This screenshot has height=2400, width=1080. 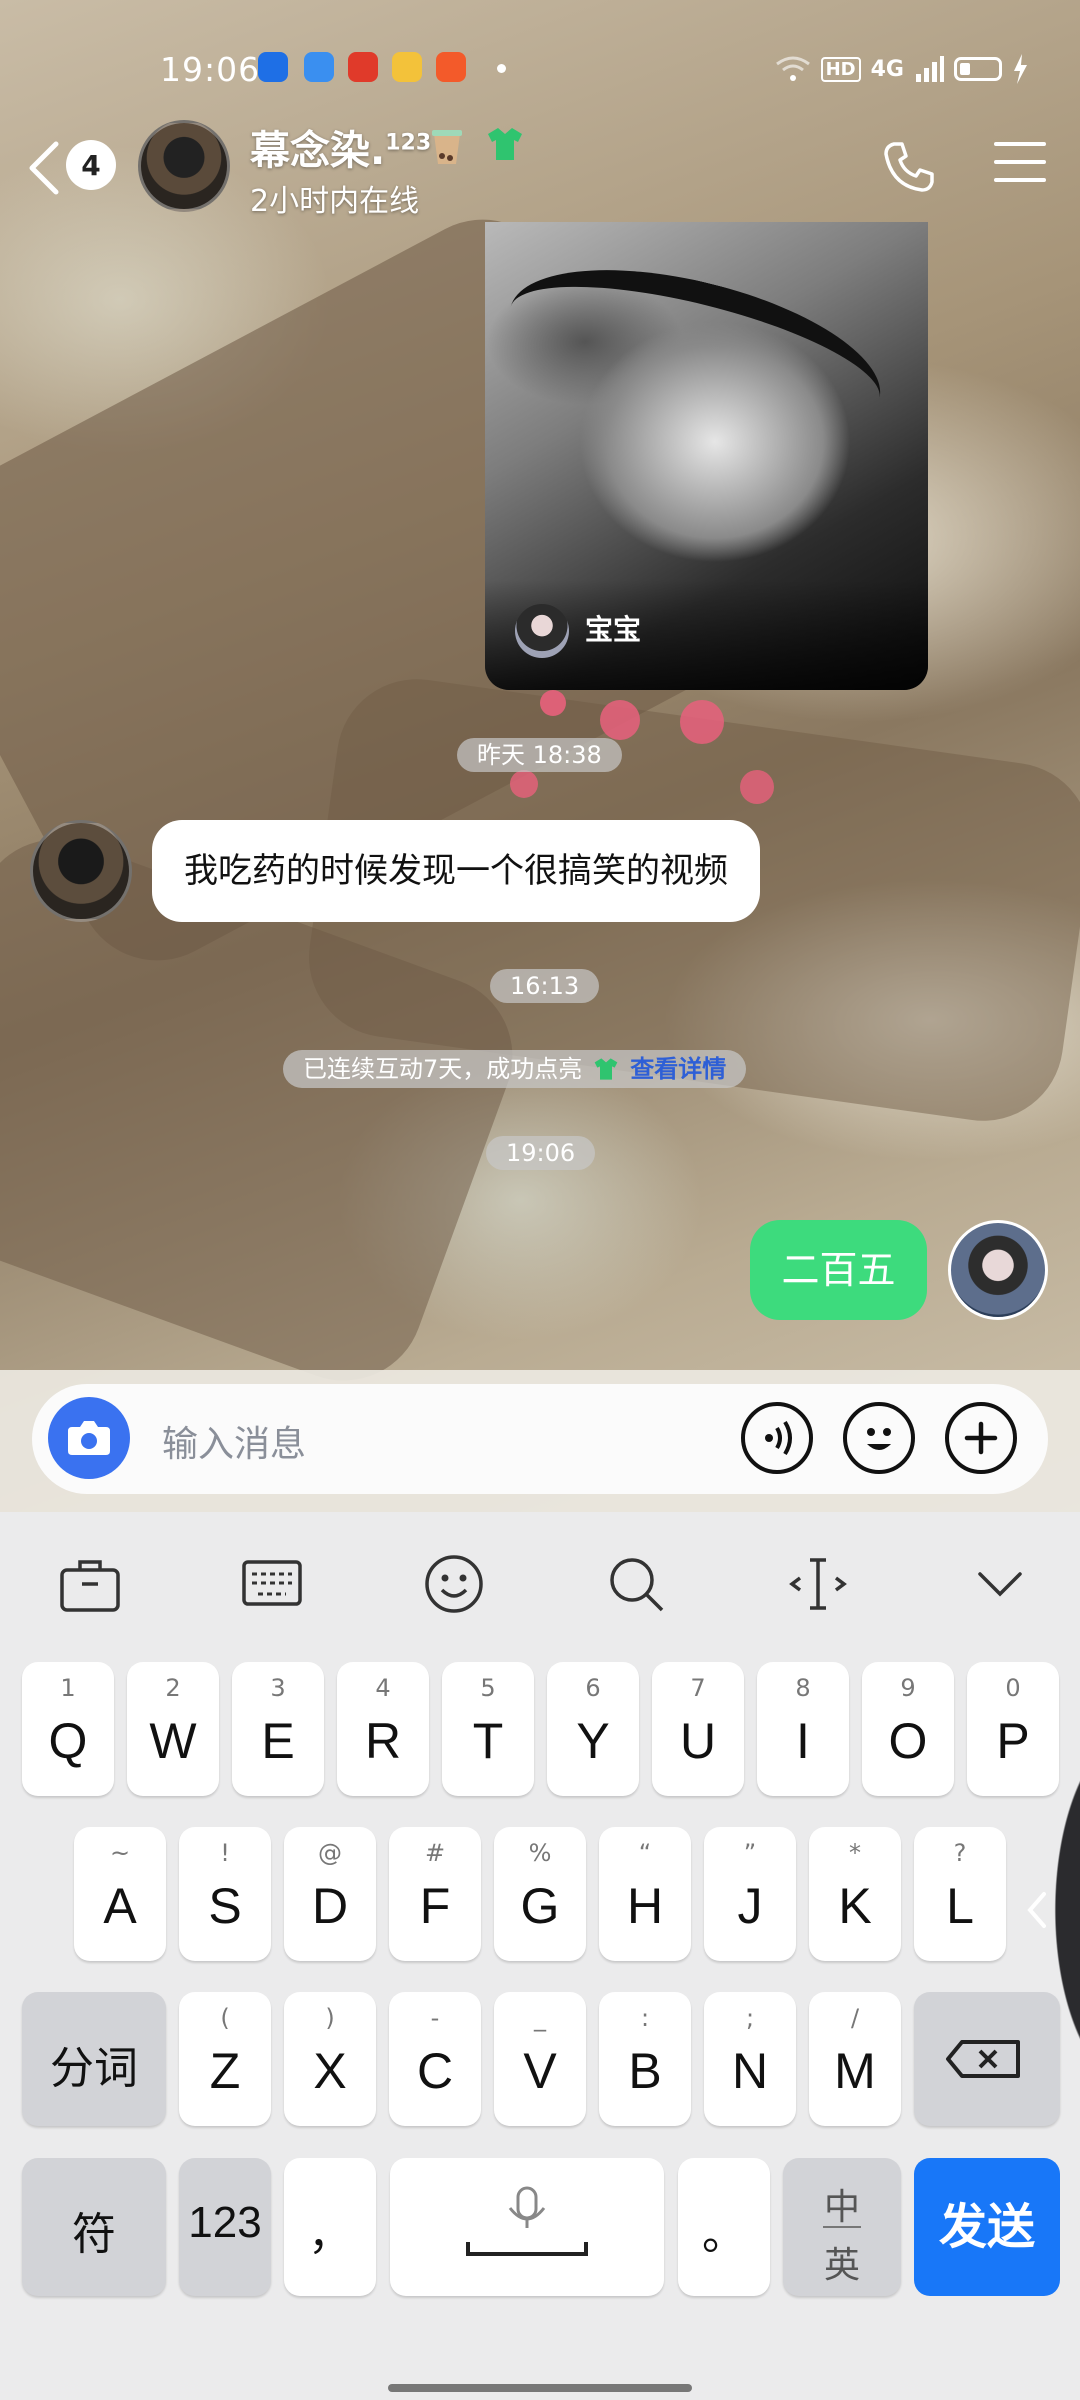 What do you see at coordinates (540, 2059) in the screenshot?
I see `key-v: _ V` at bounding box center [540, 2059].